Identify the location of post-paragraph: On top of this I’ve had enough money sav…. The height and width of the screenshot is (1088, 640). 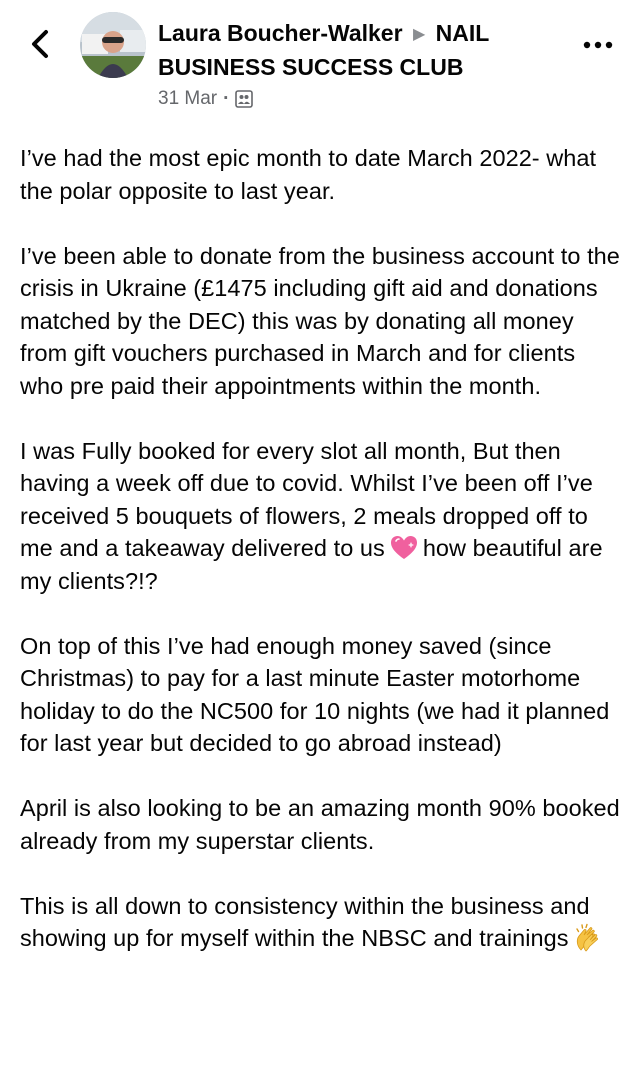
(315, 694).